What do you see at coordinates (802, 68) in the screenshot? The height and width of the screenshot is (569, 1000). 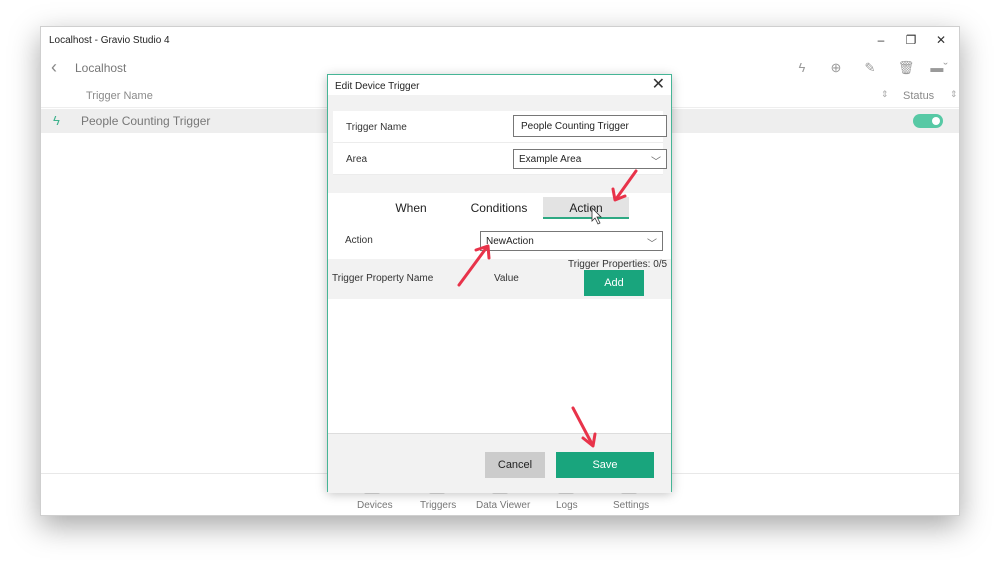 I see `add-trigger-icon: ϟ` at bounding box center [802, 68].